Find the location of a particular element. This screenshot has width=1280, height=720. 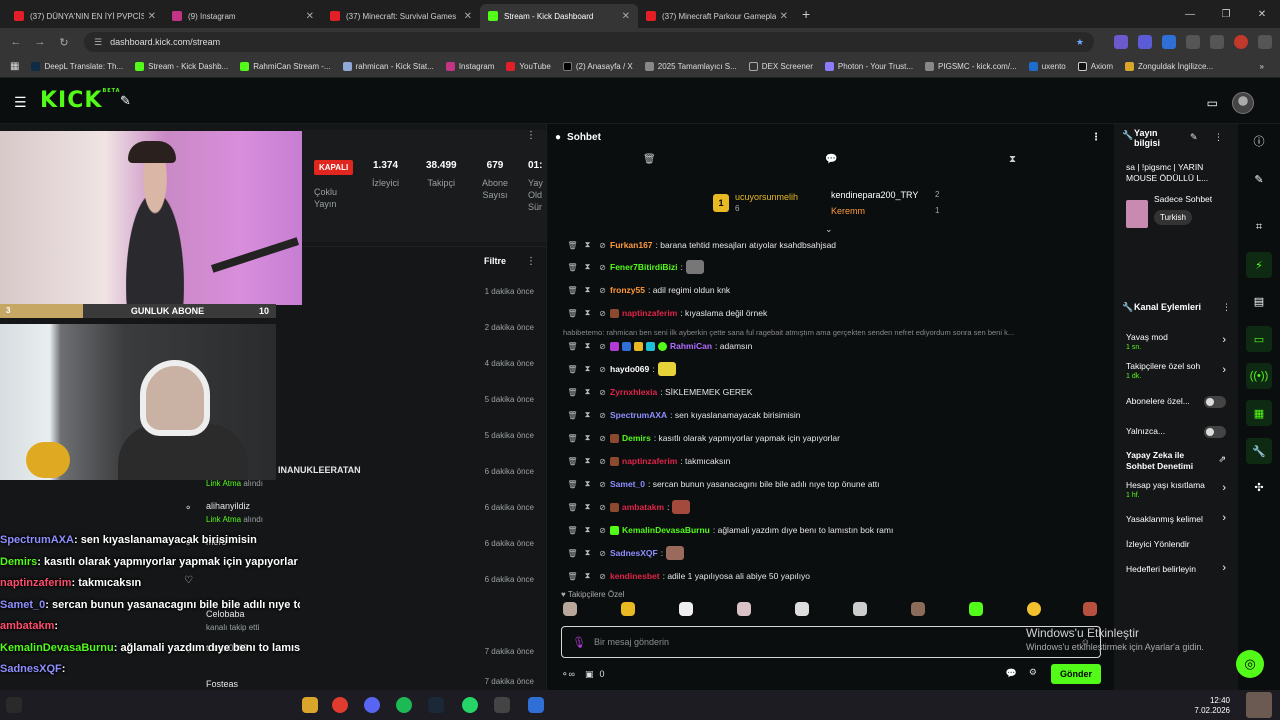

chat-settings-icon: 💬 is located at coordinates (1011, 673).